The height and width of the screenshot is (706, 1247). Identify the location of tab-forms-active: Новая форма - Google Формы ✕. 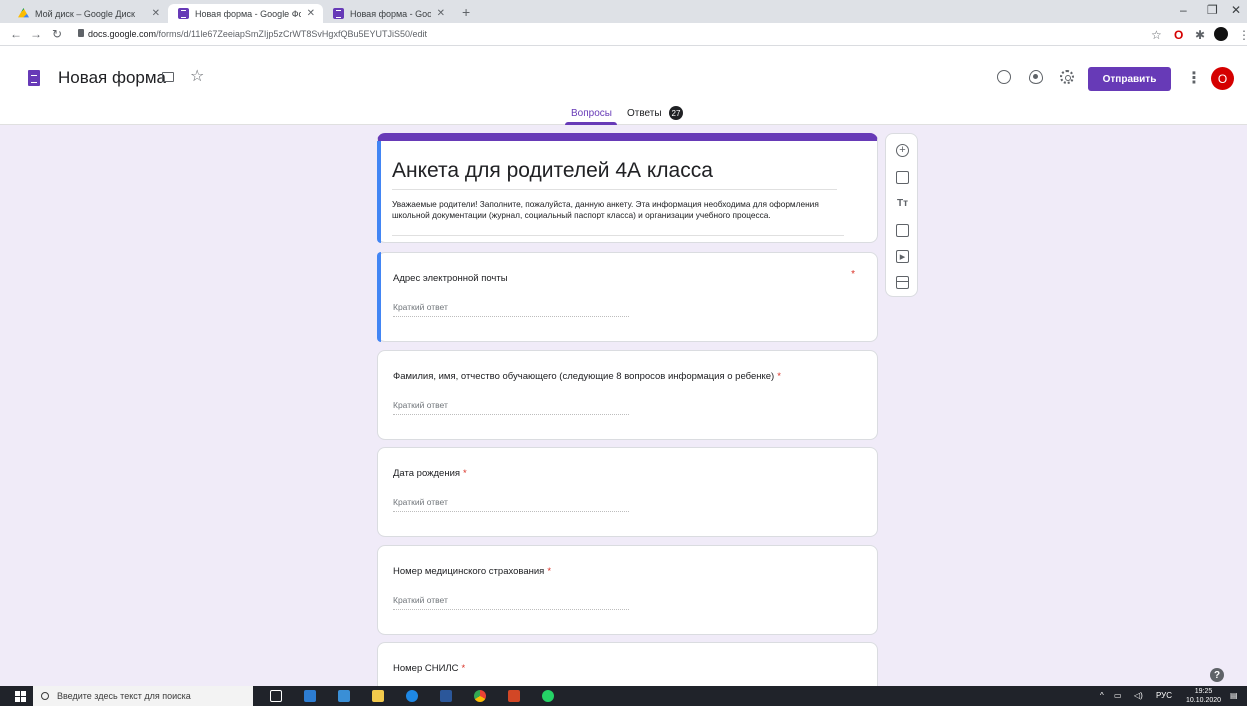
(245, 13).